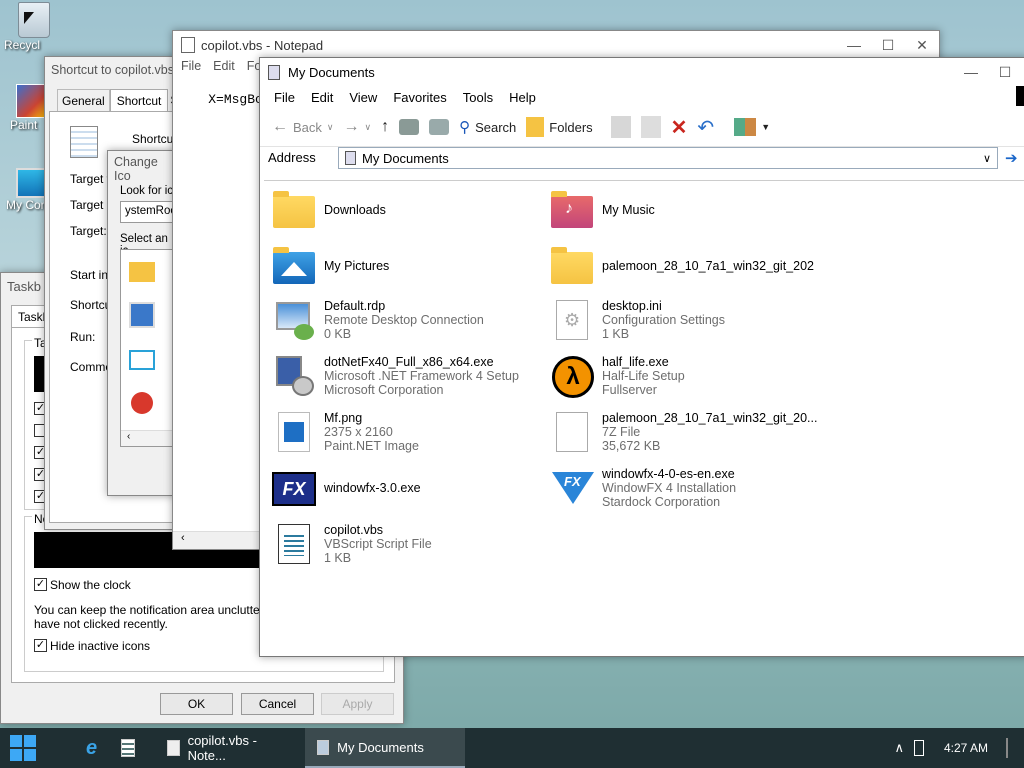 This screenshot has height=768, width=1024. I want to click on show-clock-label: Show the clock, so click(90, 585).